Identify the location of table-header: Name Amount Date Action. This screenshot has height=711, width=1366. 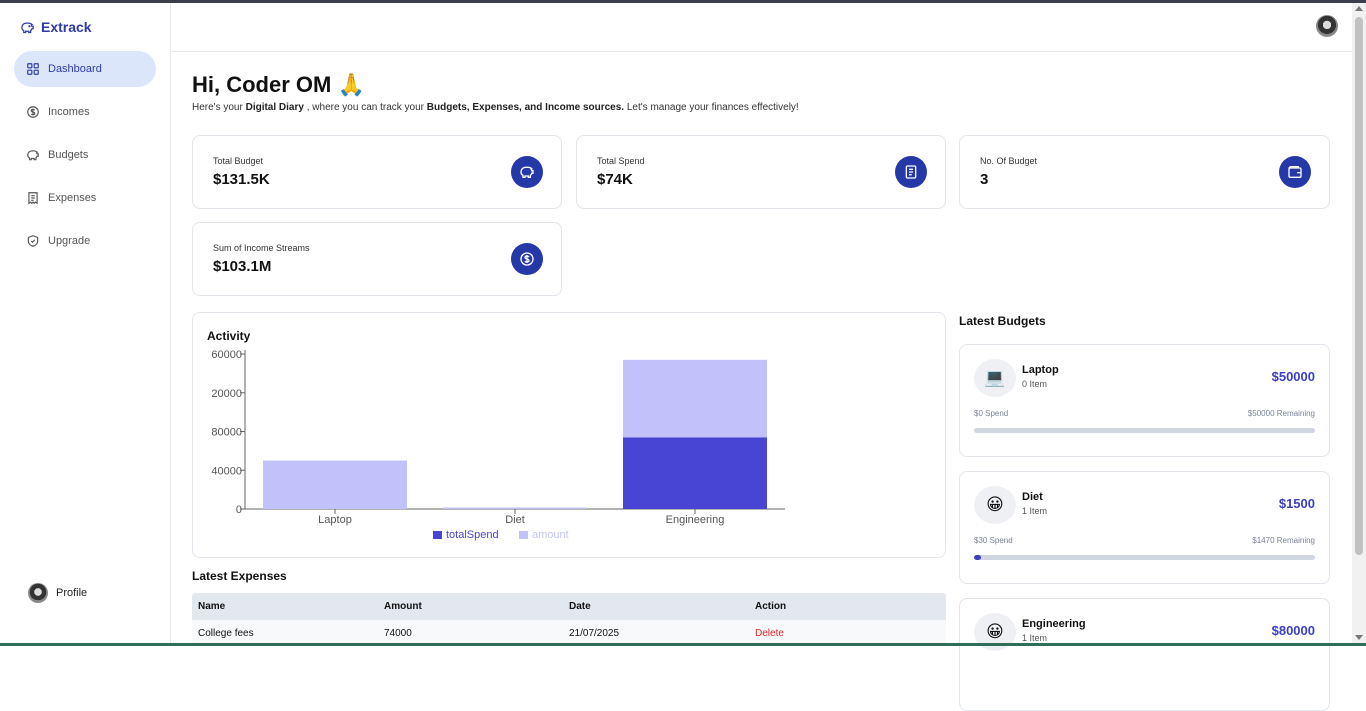
(569, 606).